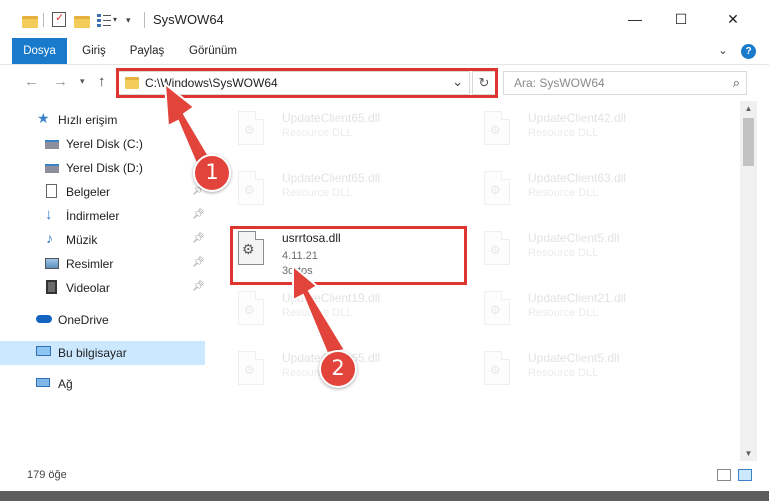  I want to click on callout-step-1: 1, so click(212, 173).